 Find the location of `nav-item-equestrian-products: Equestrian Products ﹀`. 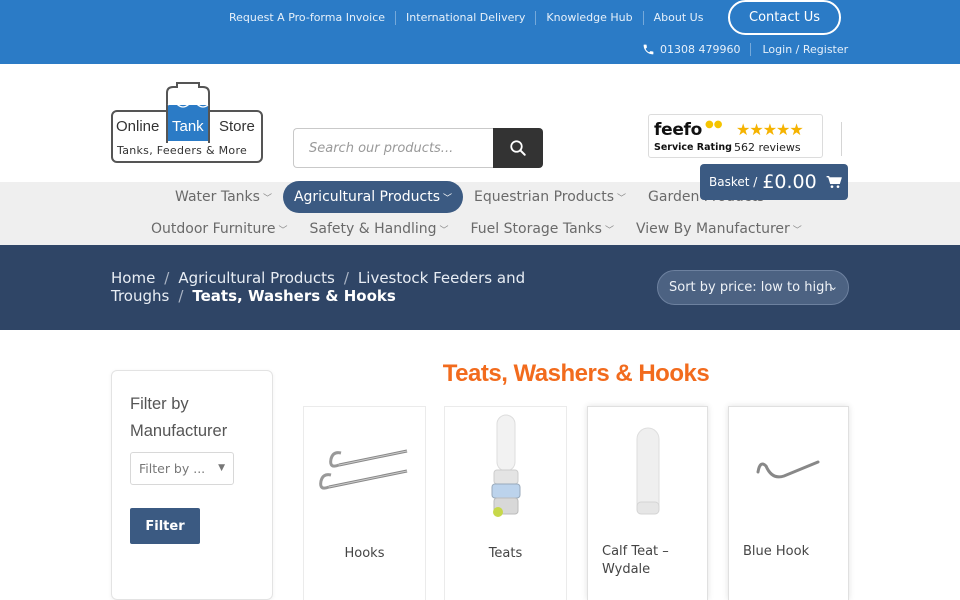

nav-item-equestrian-products: Equestrian Products ﹀ is located at coordinates (550, 197).